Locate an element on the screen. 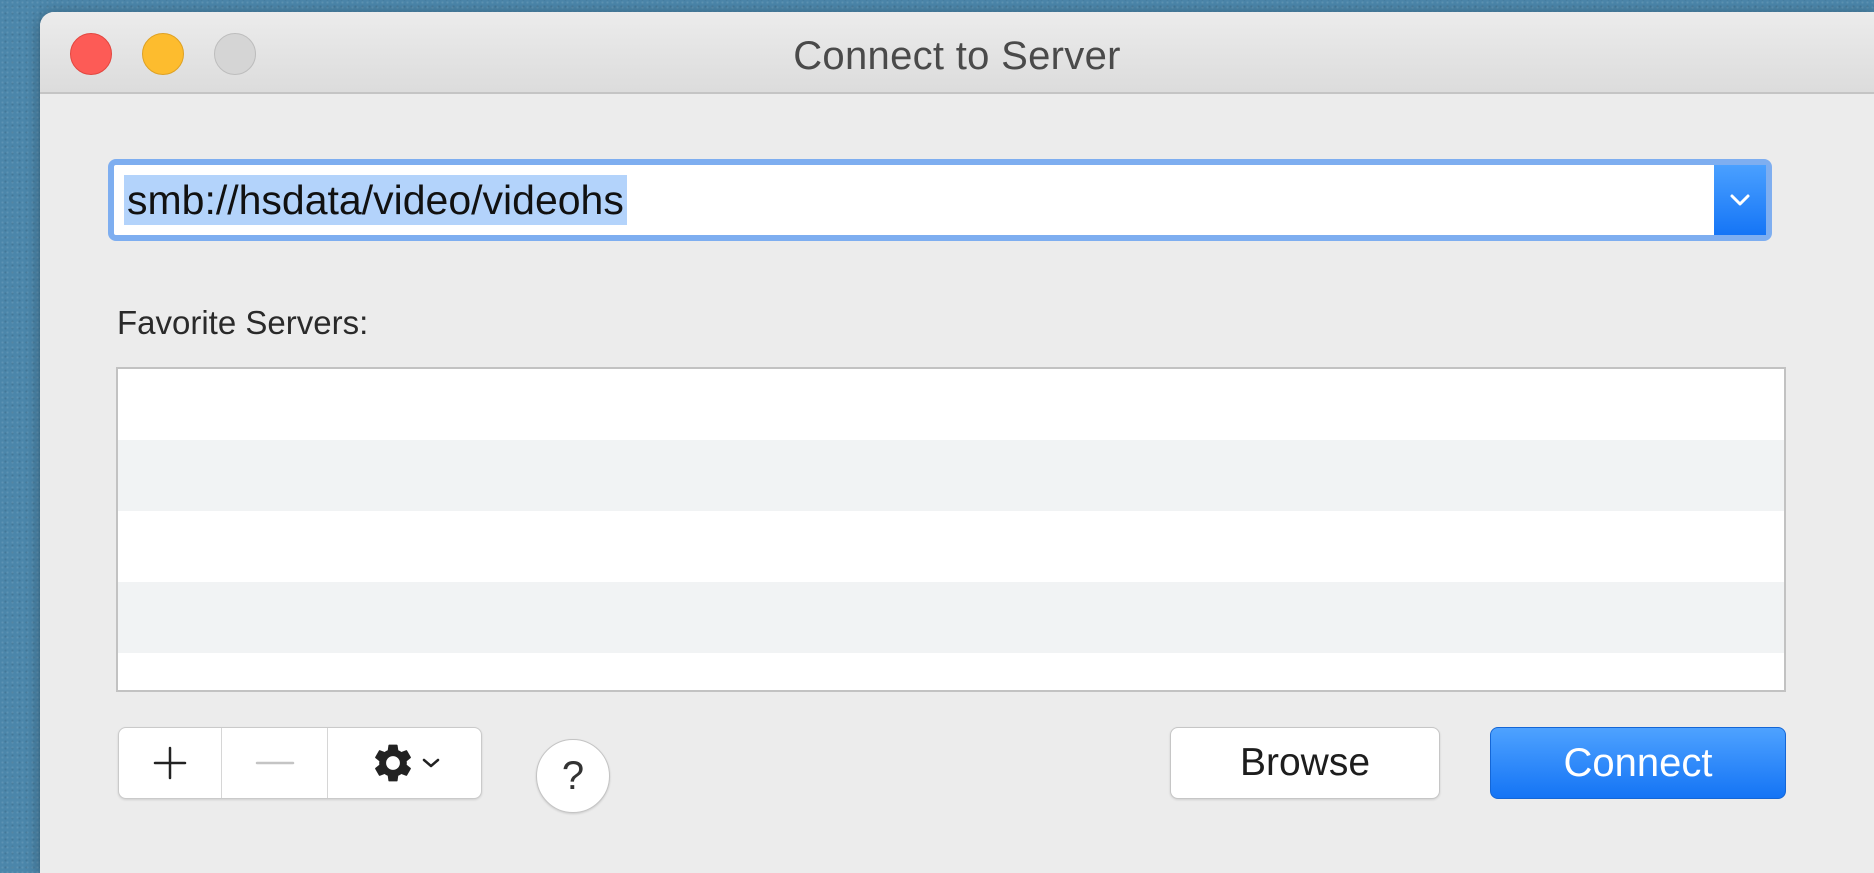 This screenshot has height=873, width=1874. gear-icon is located at coordinates (392, 763).